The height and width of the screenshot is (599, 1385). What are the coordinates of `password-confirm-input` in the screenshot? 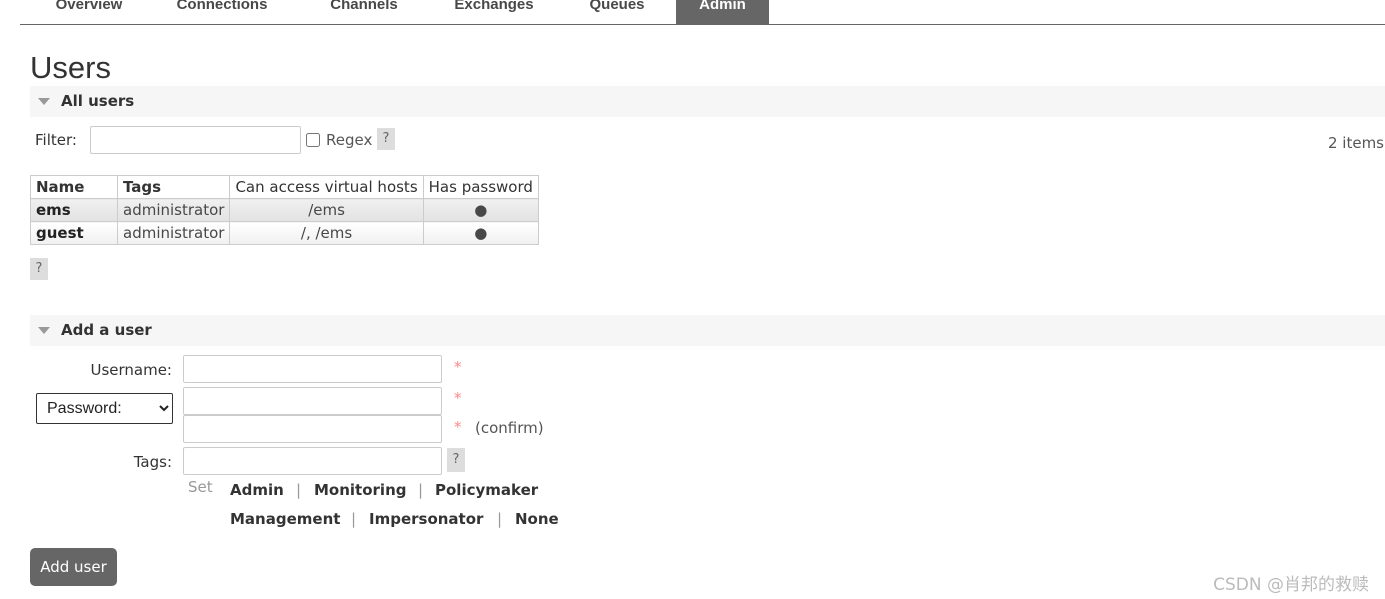 It's located at (312, 429).